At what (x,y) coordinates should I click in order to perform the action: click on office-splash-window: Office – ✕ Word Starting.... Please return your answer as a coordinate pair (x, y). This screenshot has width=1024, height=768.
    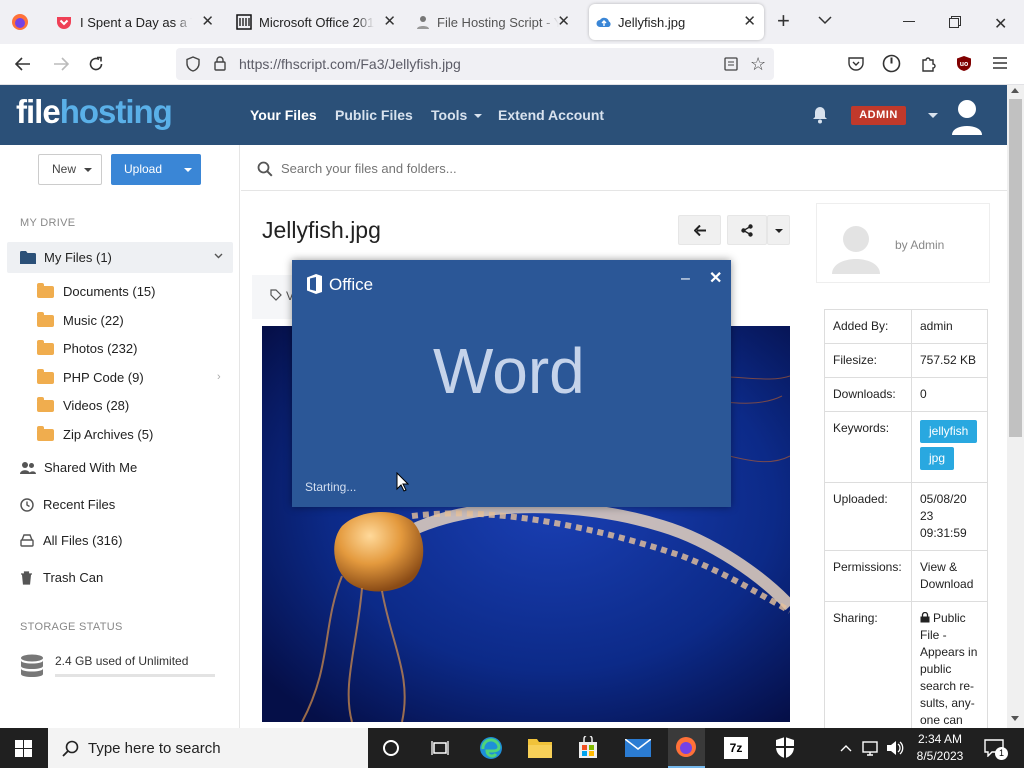
    Looking at the image, I should click on (511, 383).